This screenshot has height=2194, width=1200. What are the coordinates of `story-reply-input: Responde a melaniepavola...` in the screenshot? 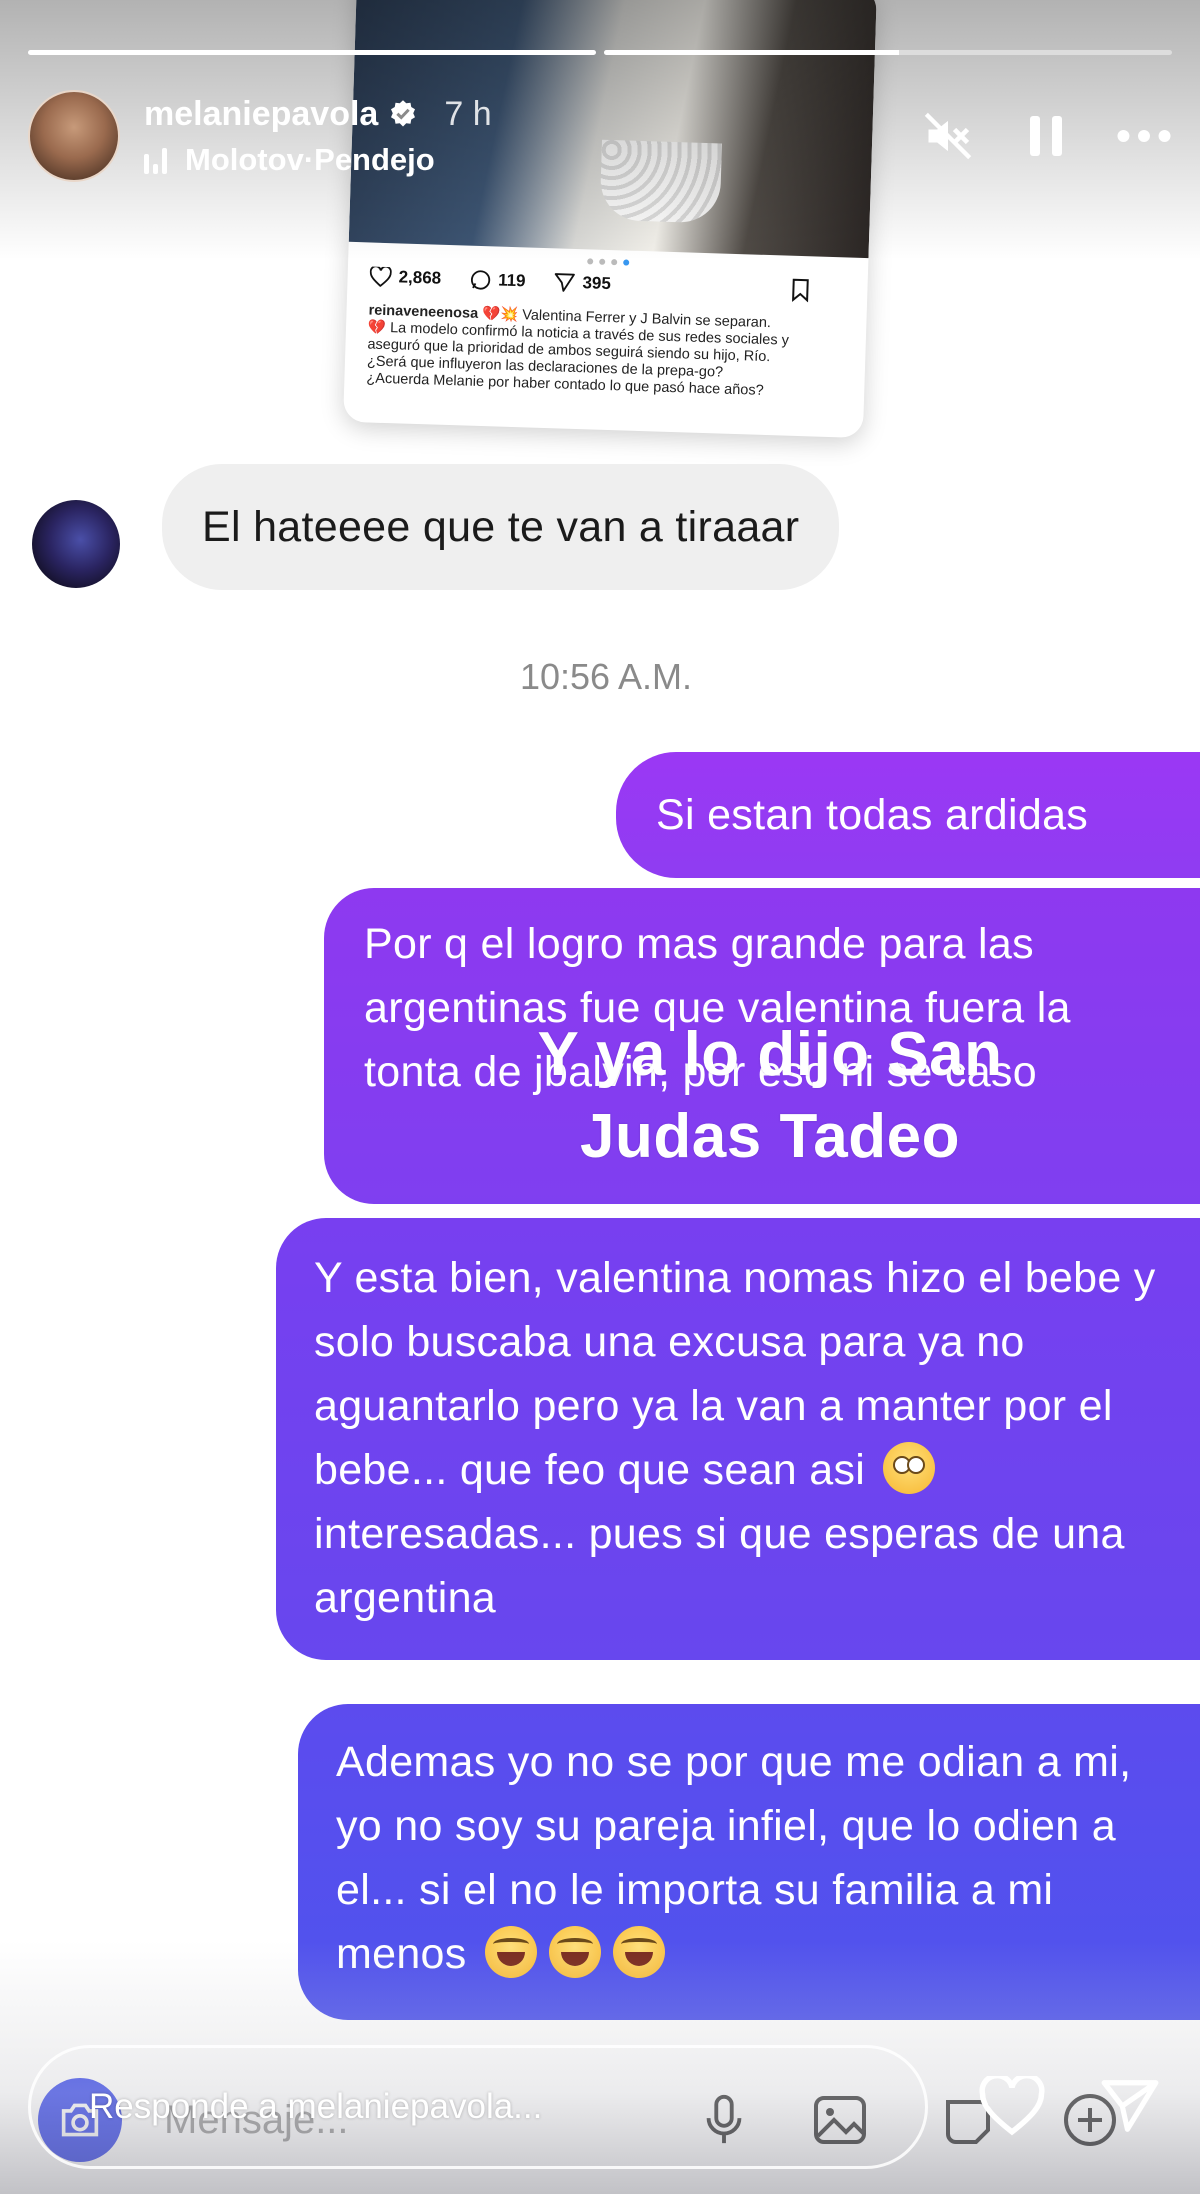 It's located at (478, 2107).